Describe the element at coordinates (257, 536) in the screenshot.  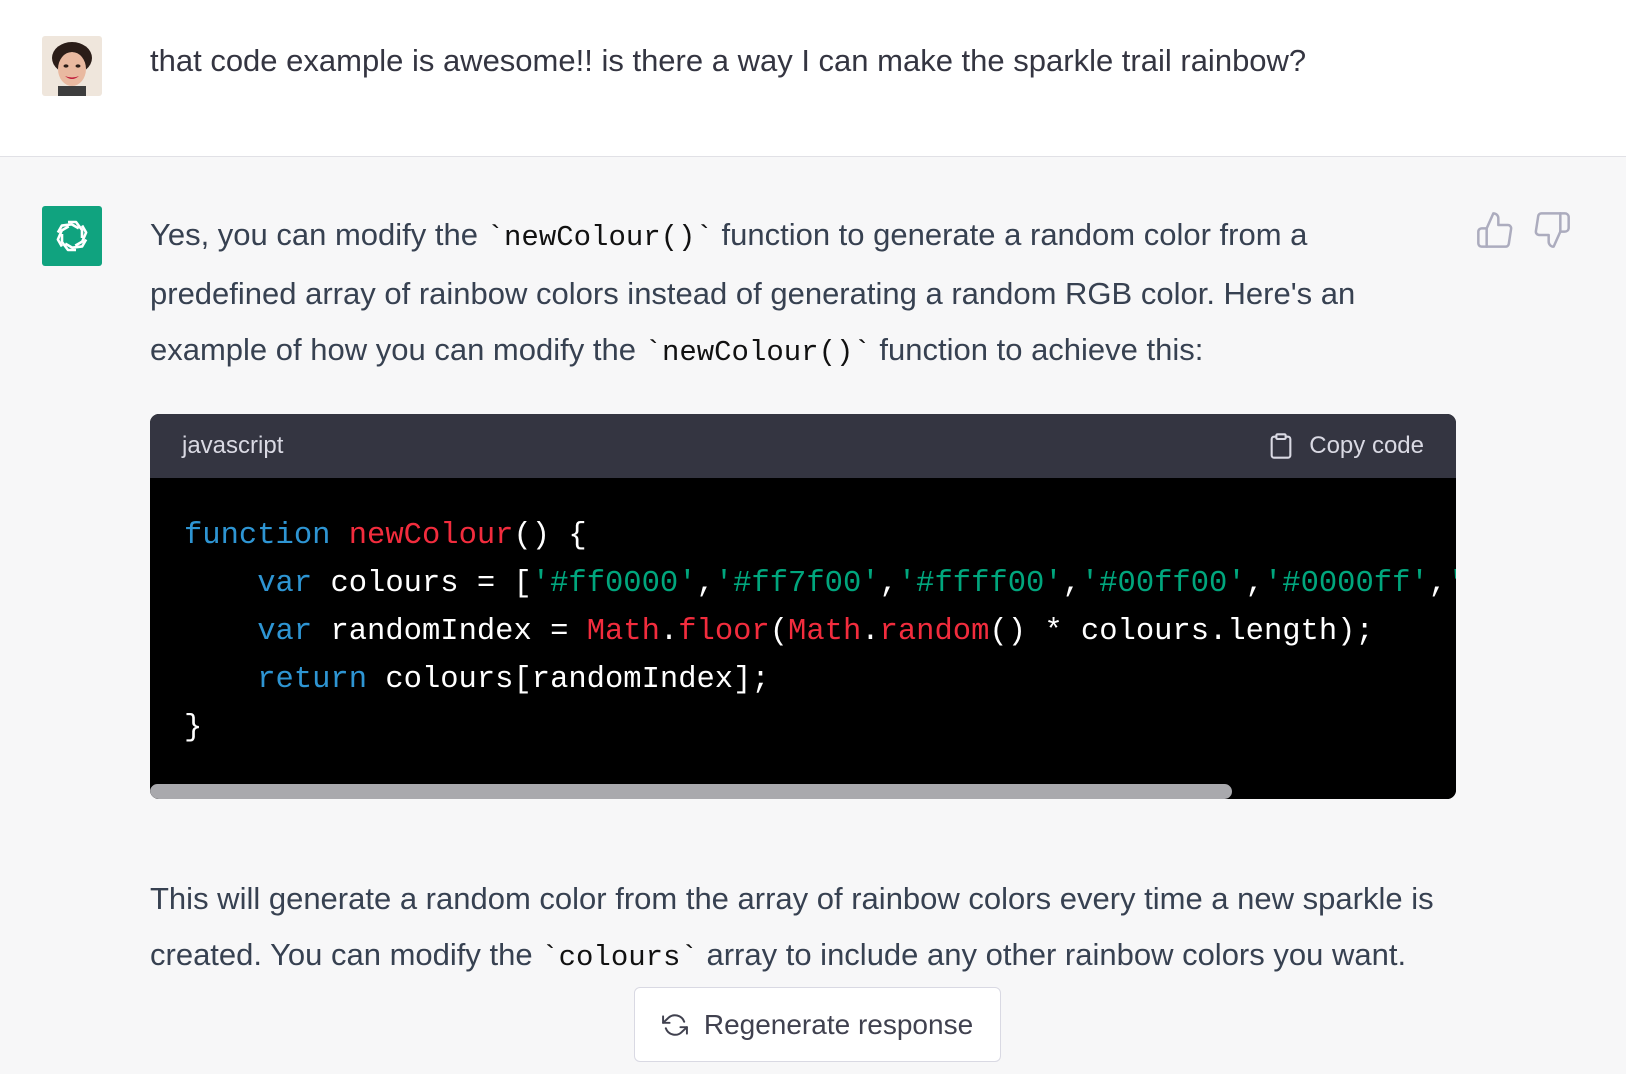
I see `code-token: function` at that location.